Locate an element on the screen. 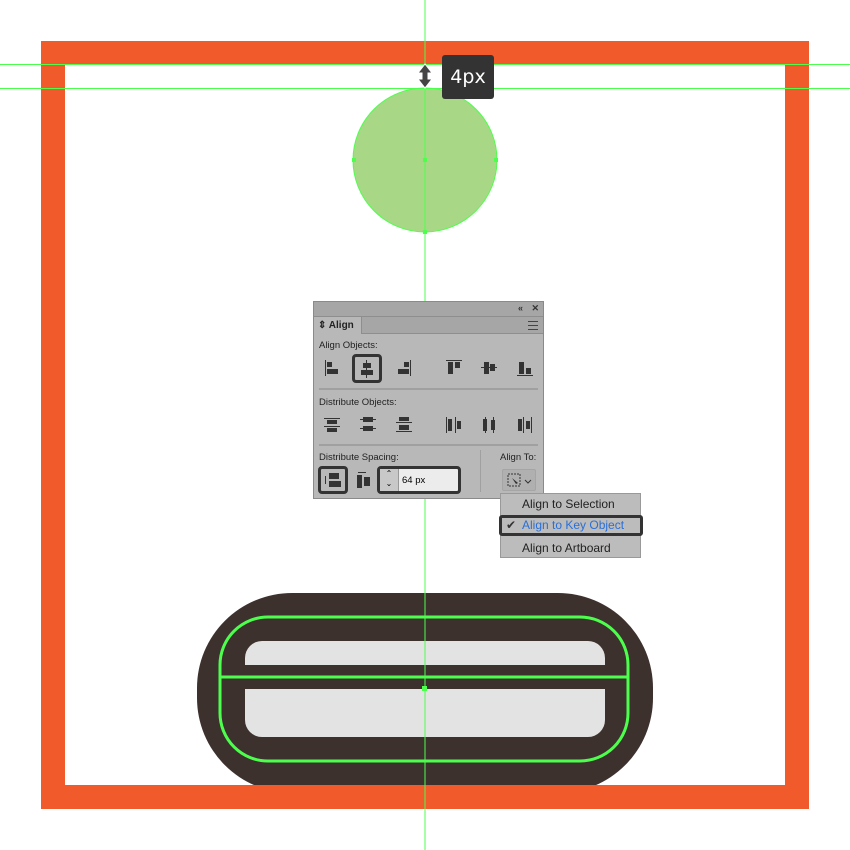  spinner-arrows-icon: ⌃ ⌄ is located at coordinates (389, 480).